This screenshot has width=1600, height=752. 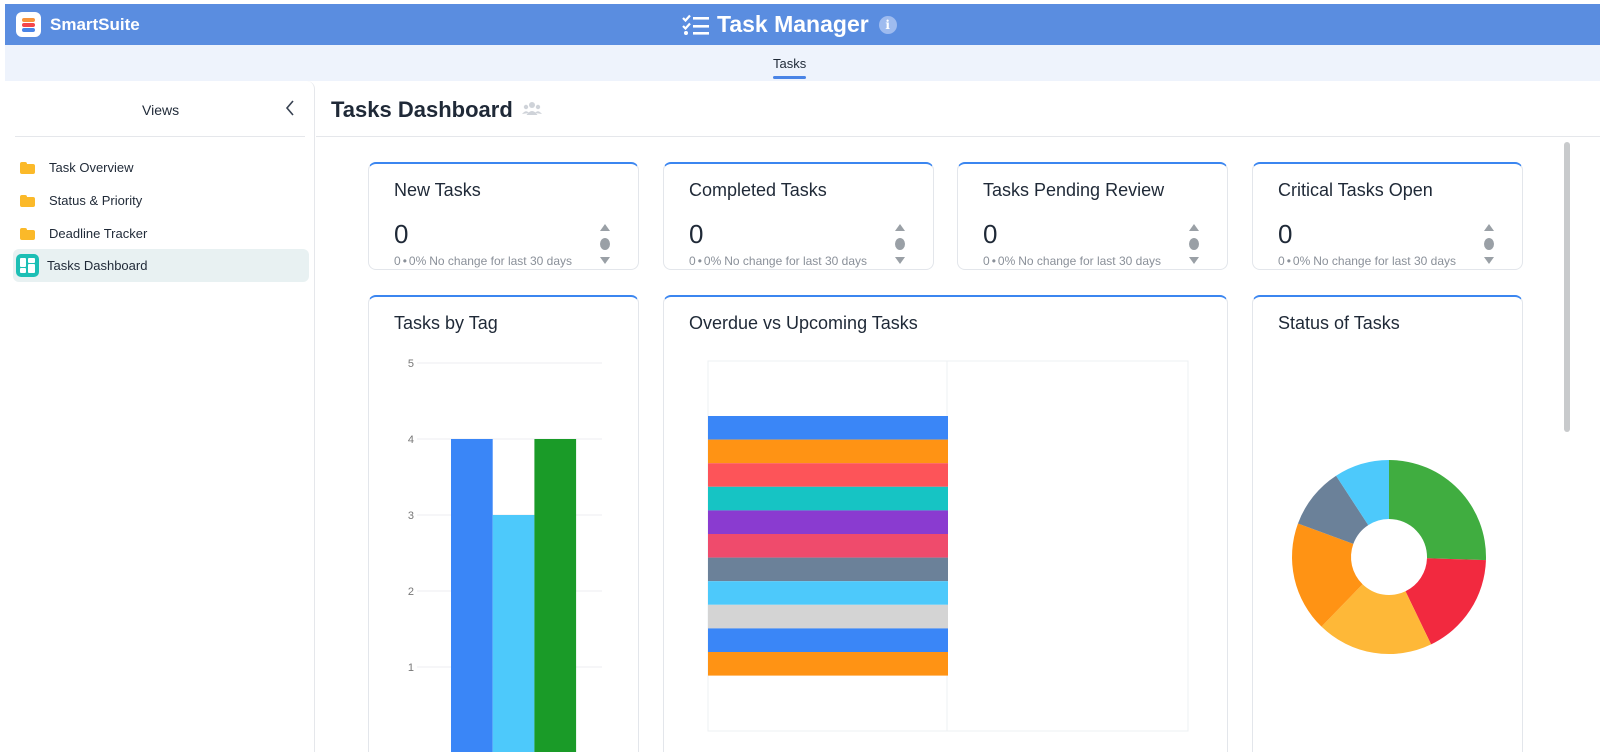 What do you see at coordinates (411, 516) in the screenshot?
I see `y-tick-label: 3` at bounding box center [411, 516].